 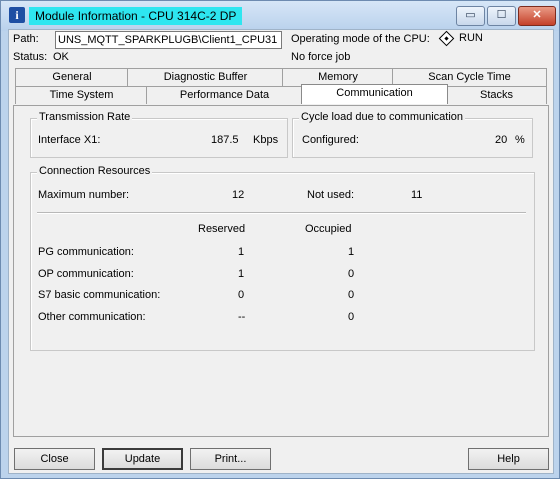 I want to click on tab-diagnostic-buffer: Diagnostic Buffer, so click(x=205, y=77).